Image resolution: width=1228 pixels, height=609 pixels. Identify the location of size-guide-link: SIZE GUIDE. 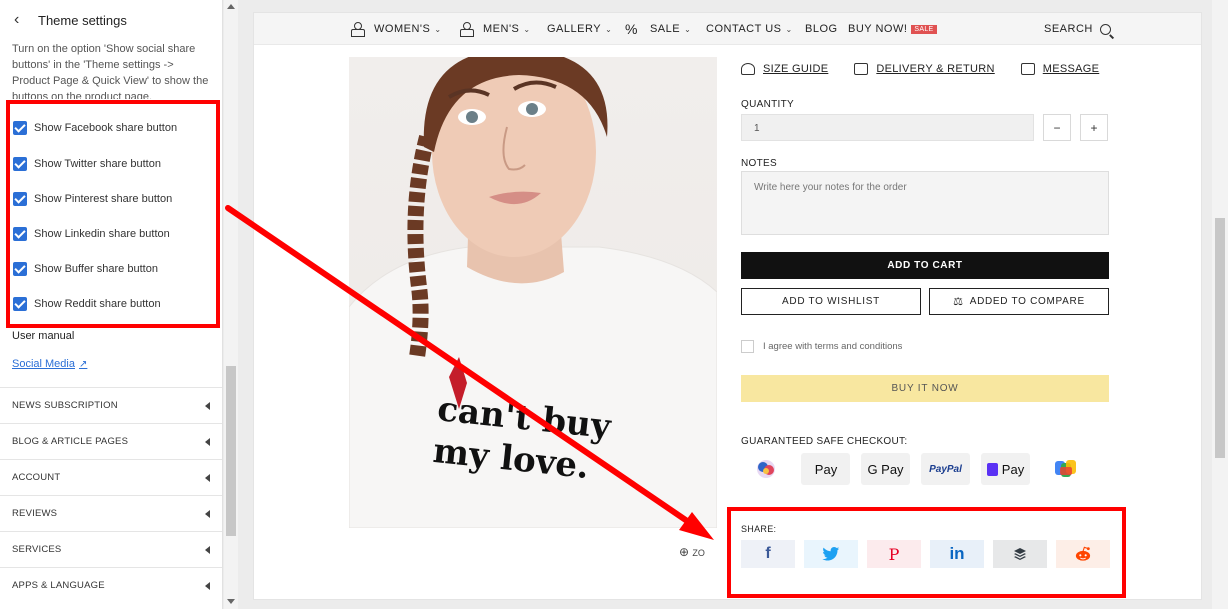
(784, 69).